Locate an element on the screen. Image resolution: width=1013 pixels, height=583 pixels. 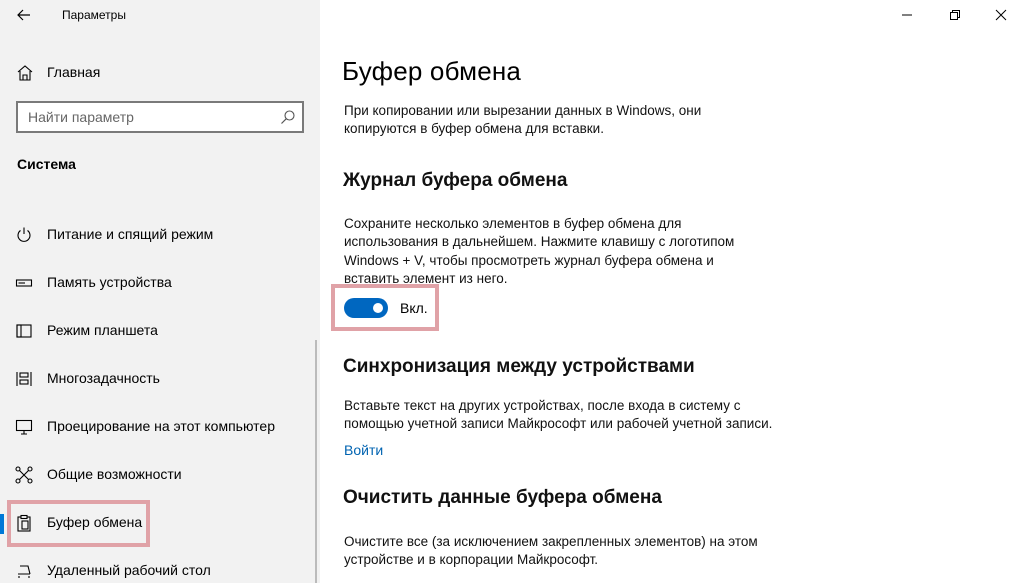
search-box is located at coordinates (160, 117).